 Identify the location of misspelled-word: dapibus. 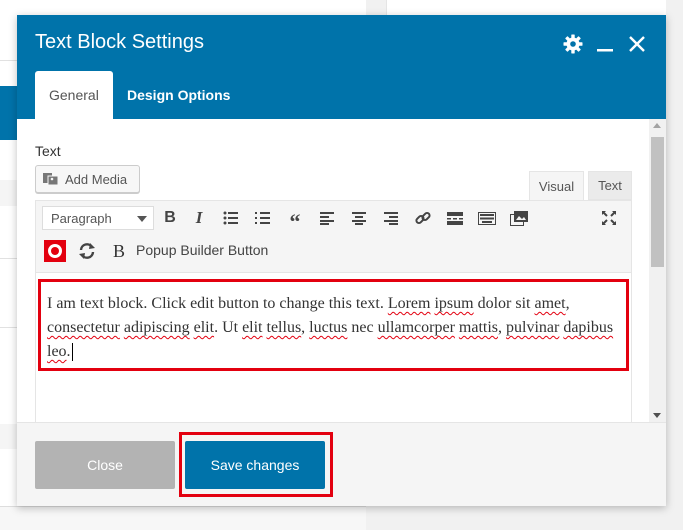
(588, 327).